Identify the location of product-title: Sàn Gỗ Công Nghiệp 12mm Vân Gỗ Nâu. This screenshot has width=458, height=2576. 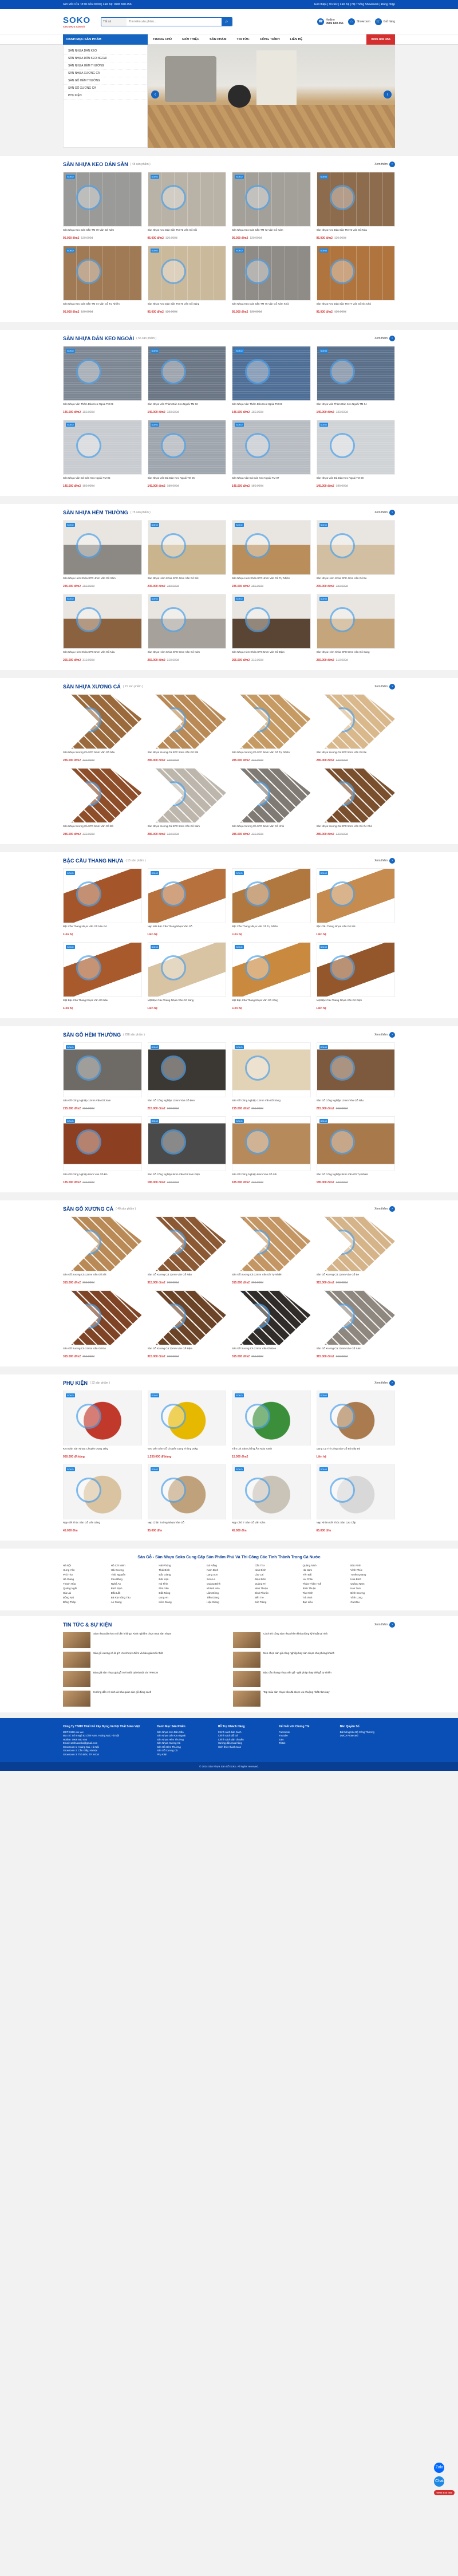
(357, 1102).